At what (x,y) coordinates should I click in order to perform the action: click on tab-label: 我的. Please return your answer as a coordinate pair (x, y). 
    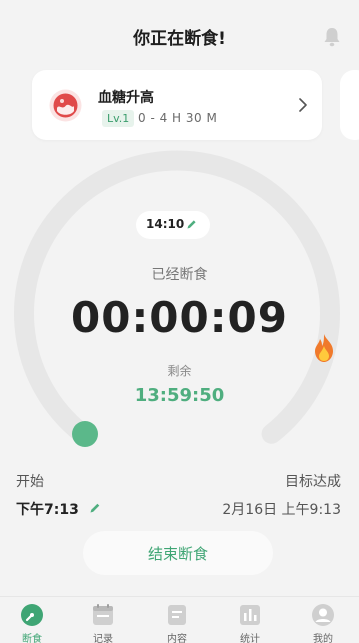
    Looking at the image, I should click on (323, 638).